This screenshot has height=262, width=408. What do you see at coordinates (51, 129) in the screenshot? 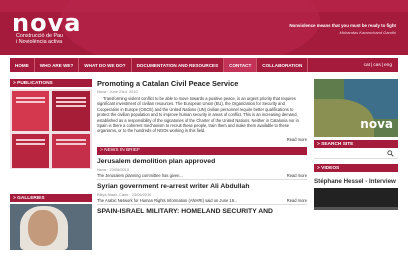
I see `publications-covers` at bounding box center [51, 129].